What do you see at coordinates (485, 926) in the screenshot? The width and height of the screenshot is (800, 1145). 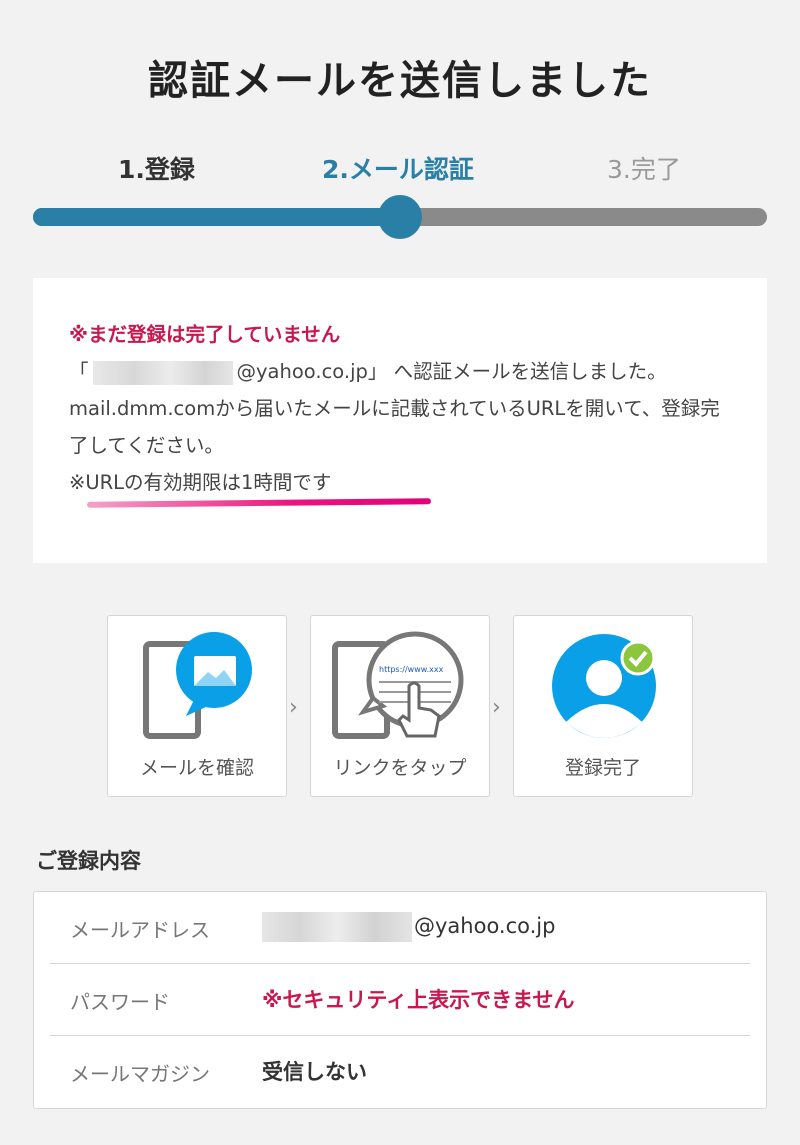 I see `row-value-email: @yahoo.co.jp` at bounding box center [485, 926].